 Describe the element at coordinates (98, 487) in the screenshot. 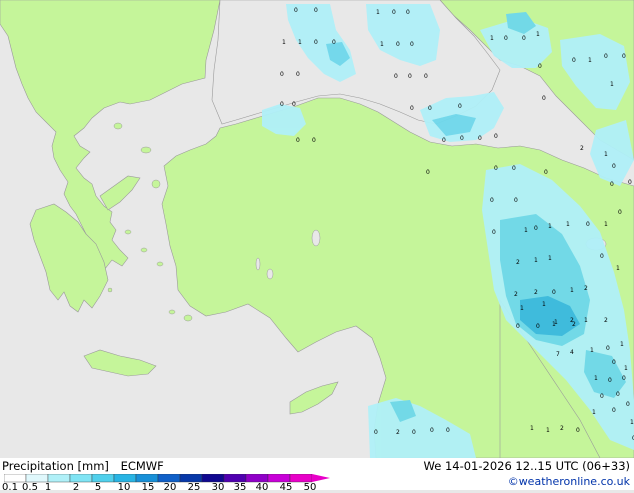

I see `legend-tick-label: 5` at that location.